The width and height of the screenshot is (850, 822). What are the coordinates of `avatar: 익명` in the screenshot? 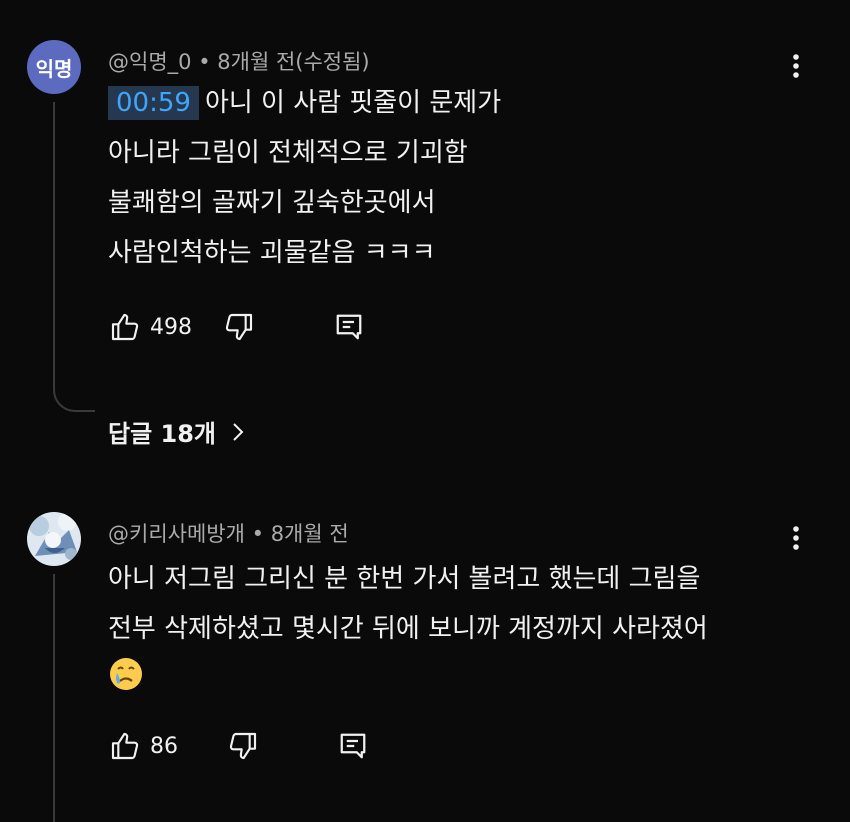 It's located at (54, 67).